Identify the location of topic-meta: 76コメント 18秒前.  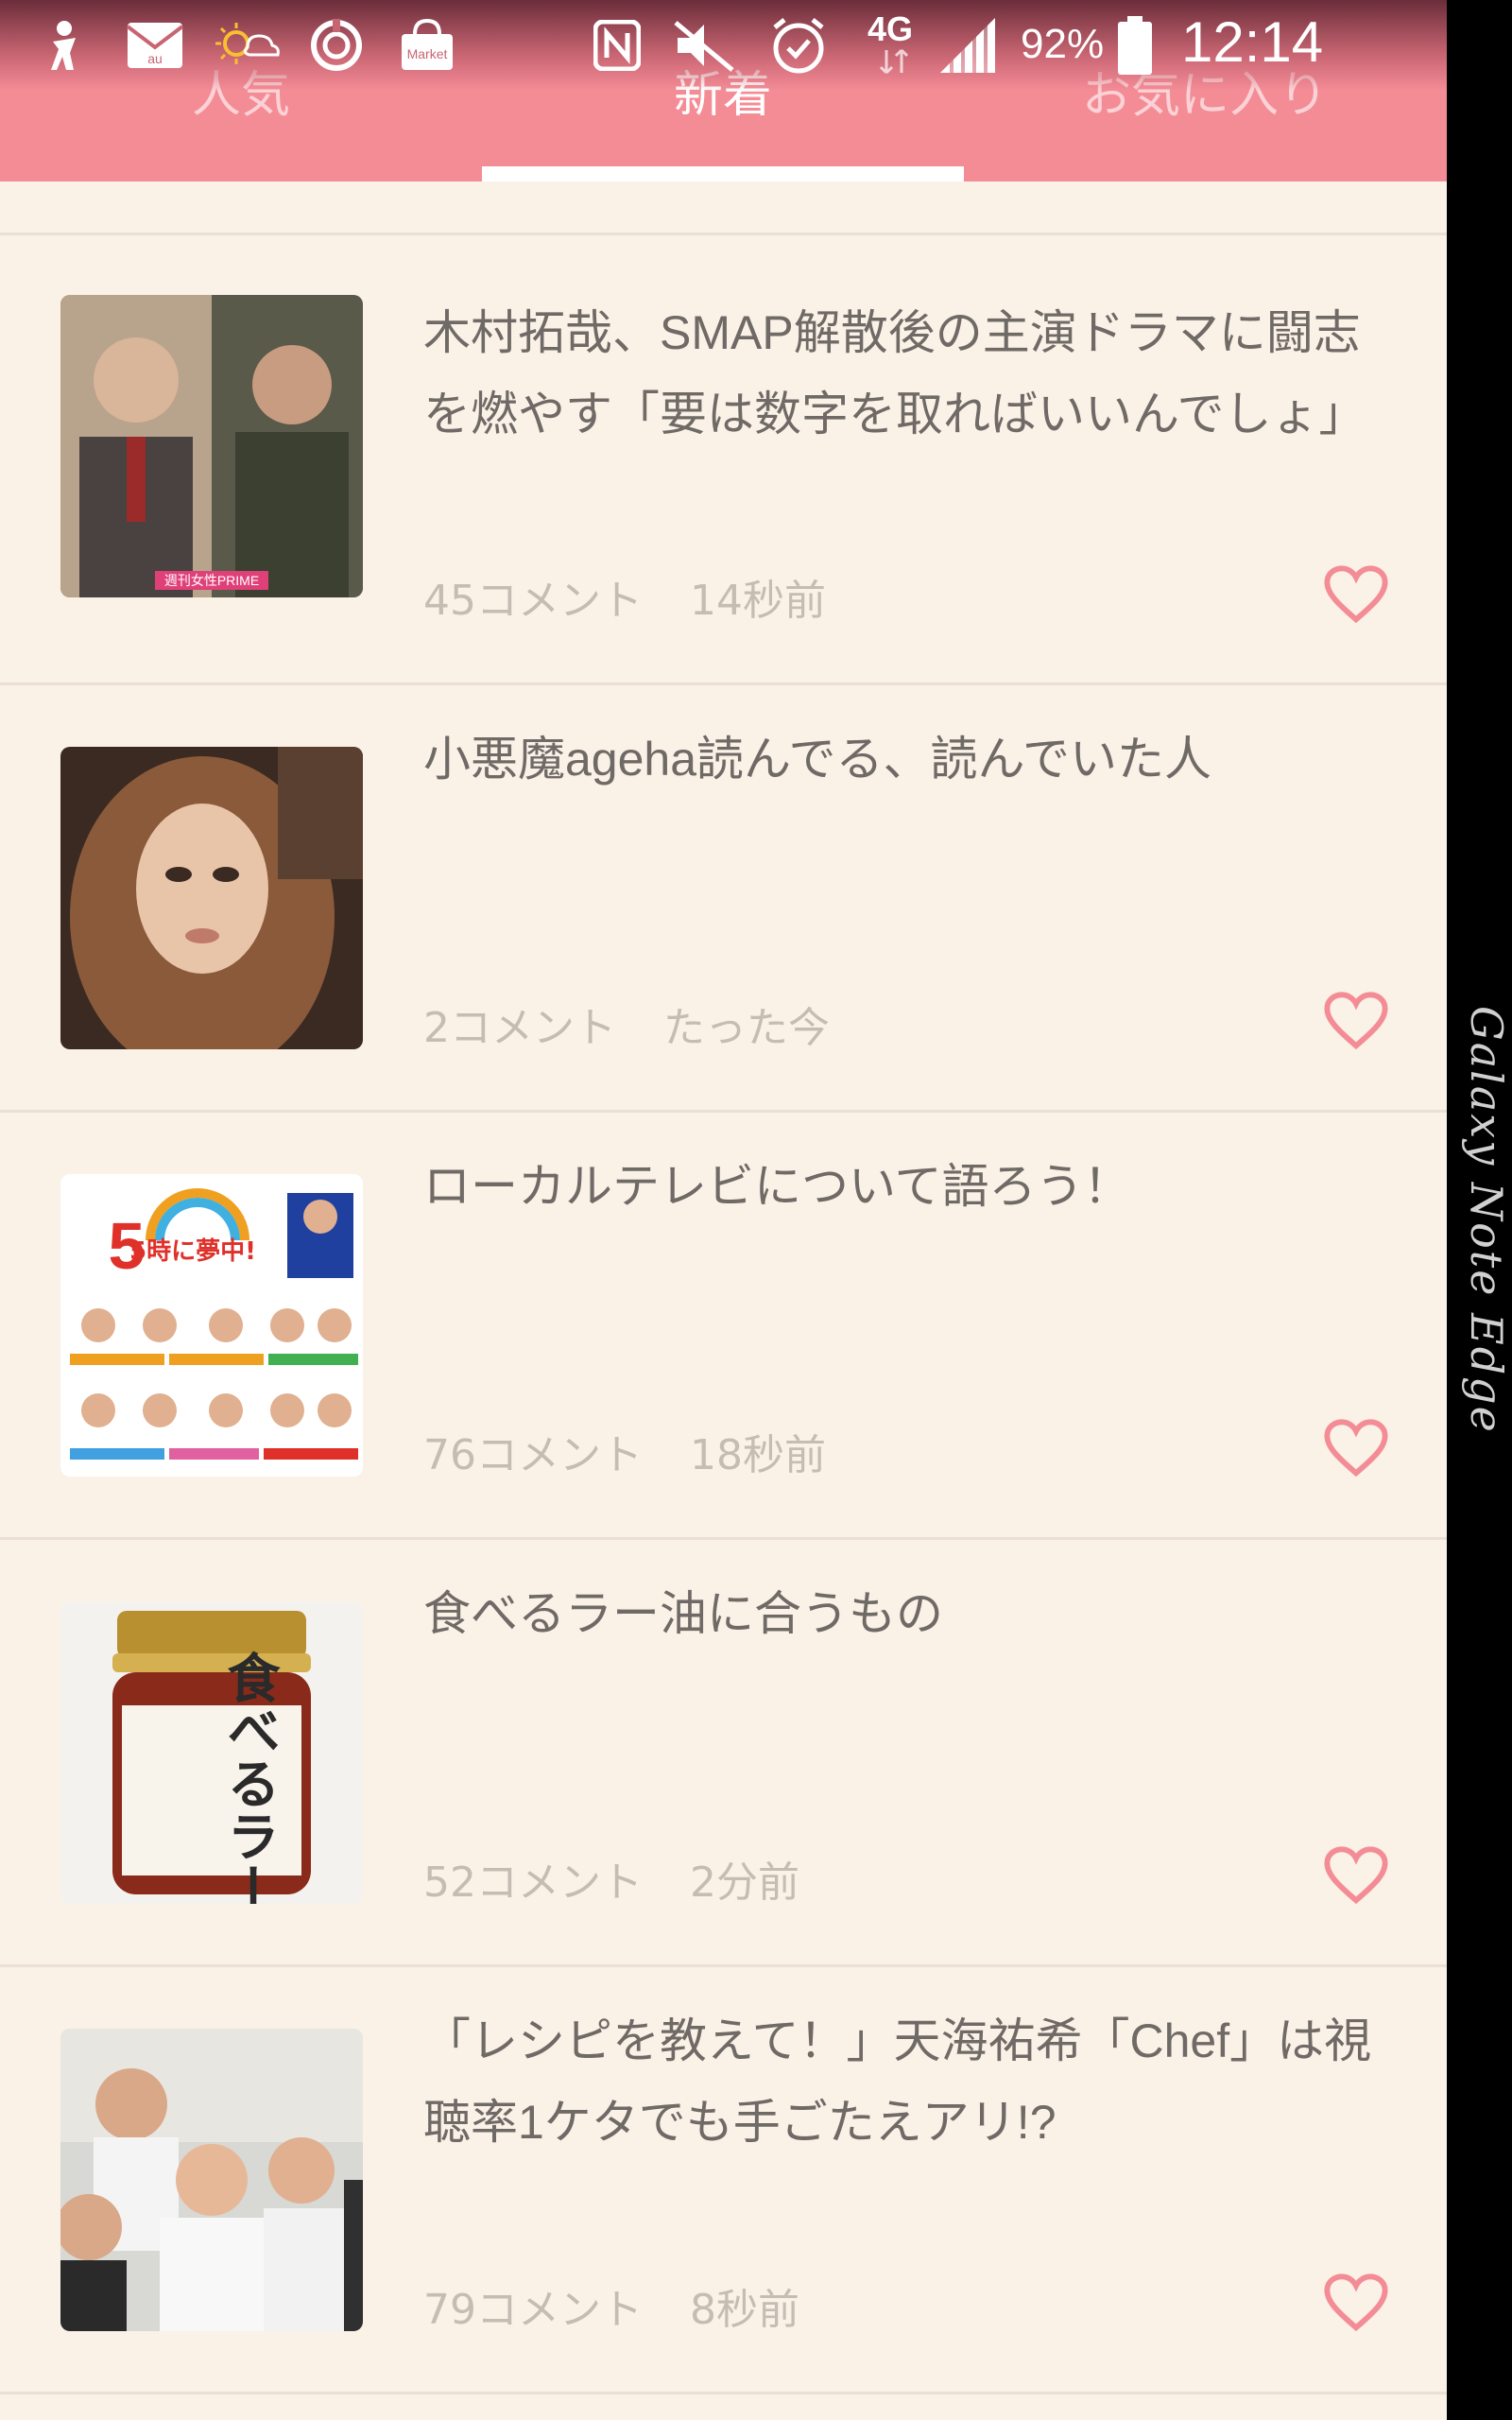
(624, 1451).